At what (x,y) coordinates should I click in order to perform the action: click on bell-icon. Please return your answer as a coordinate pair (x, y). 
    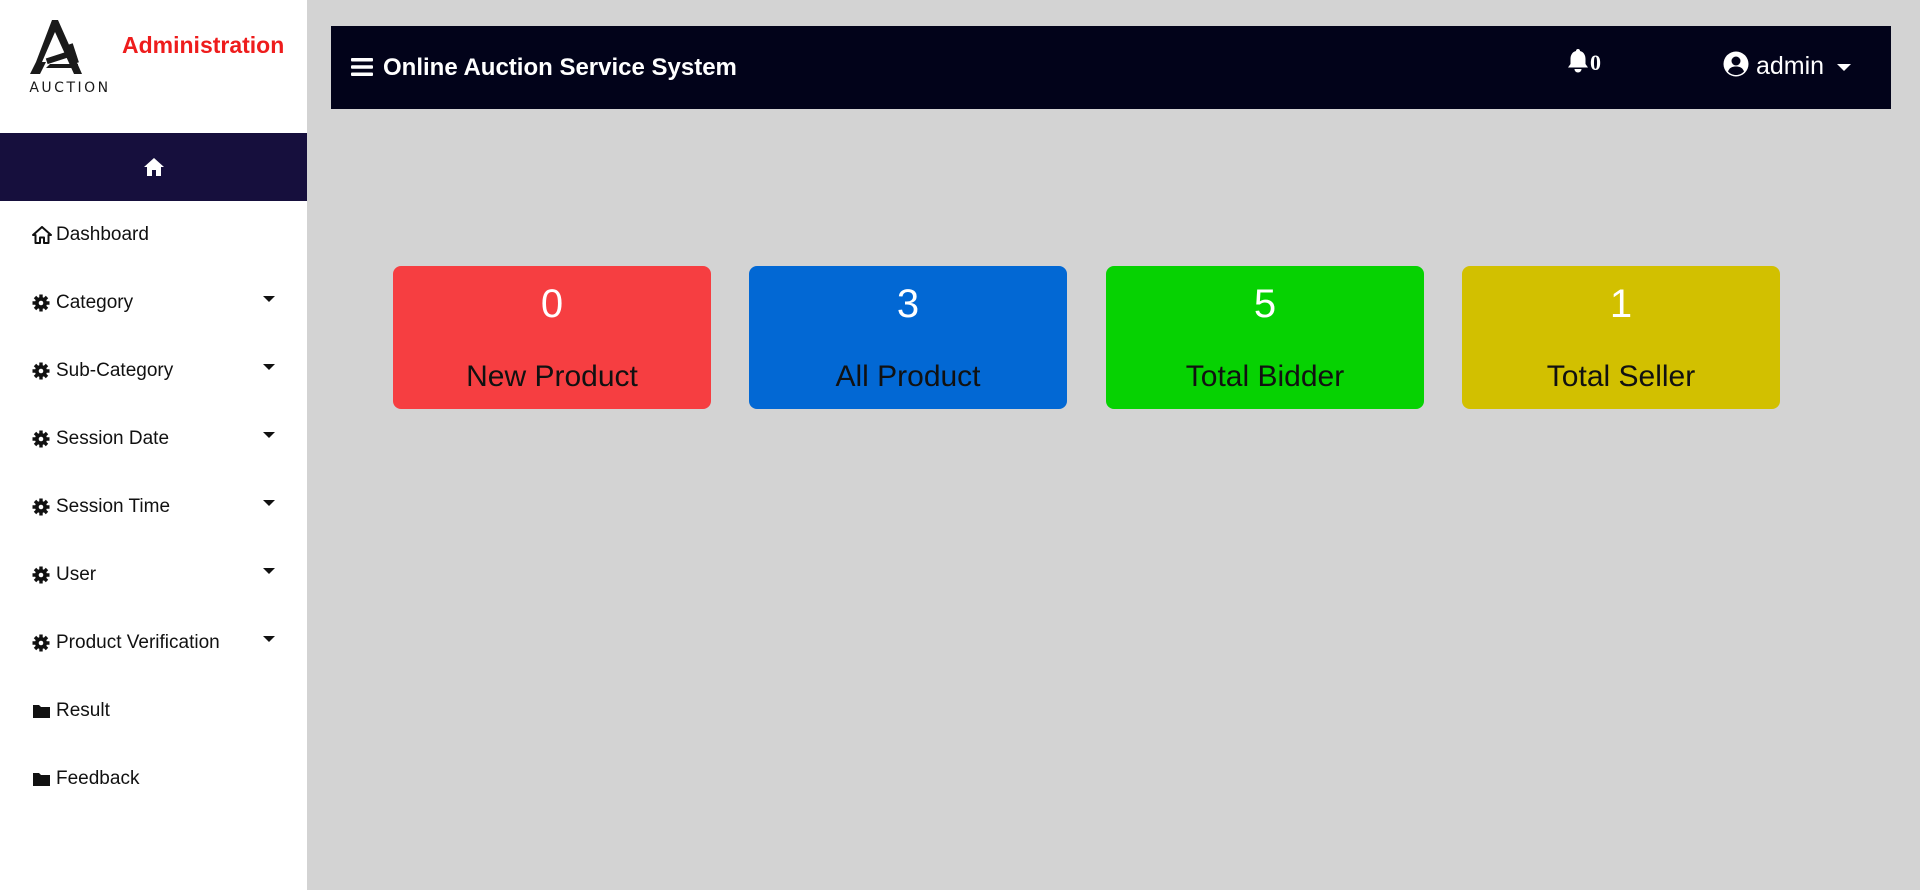
    Looking at the image, I should click on (1578, 63).